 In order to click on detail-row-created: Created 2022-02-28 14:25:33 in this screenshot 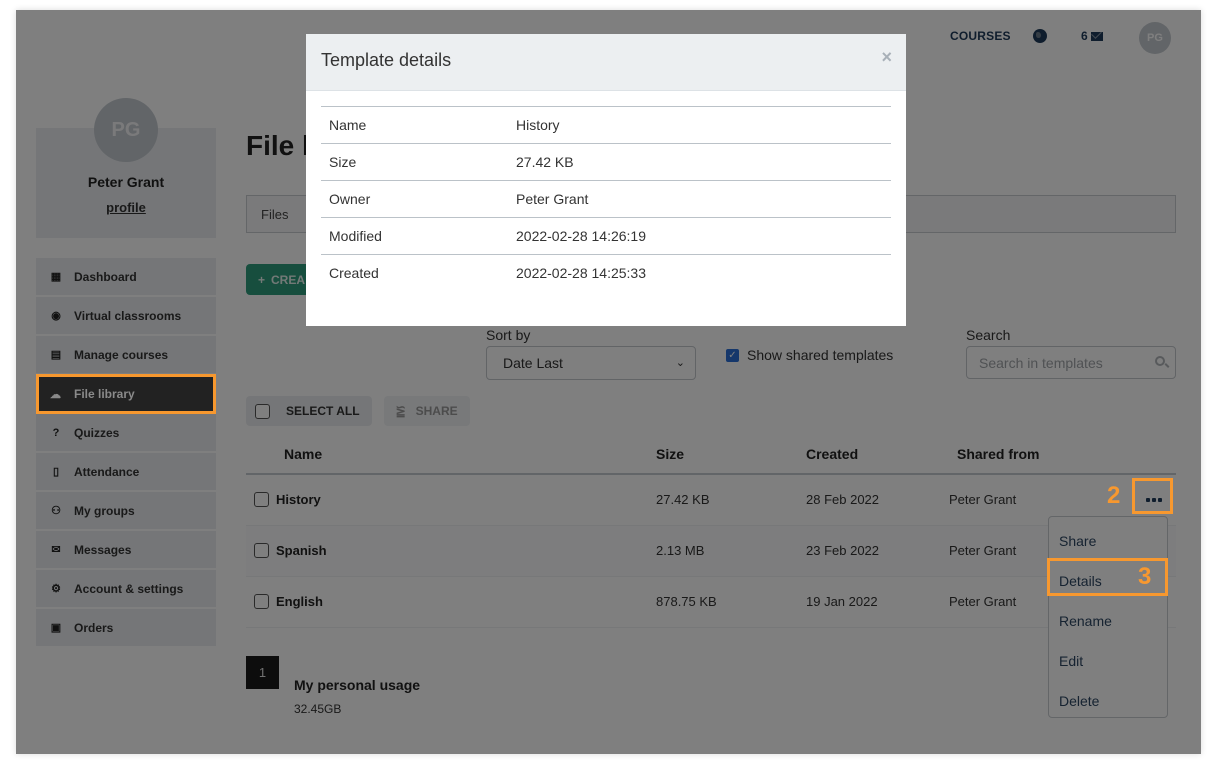, I will do `click(606, 273)`.